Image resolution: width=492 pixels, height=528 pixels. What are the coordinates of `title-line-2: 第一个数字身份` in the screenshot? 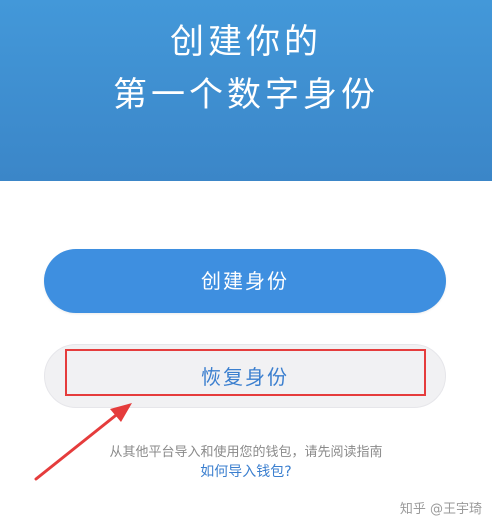 It's located at (246, 95).